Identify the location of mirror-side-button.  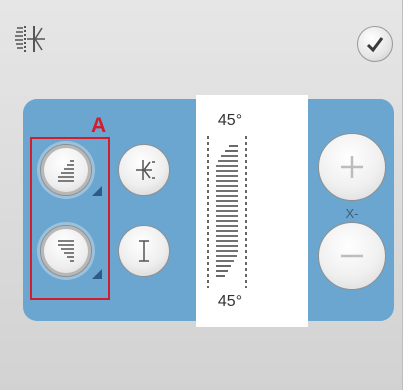
(144, 170).